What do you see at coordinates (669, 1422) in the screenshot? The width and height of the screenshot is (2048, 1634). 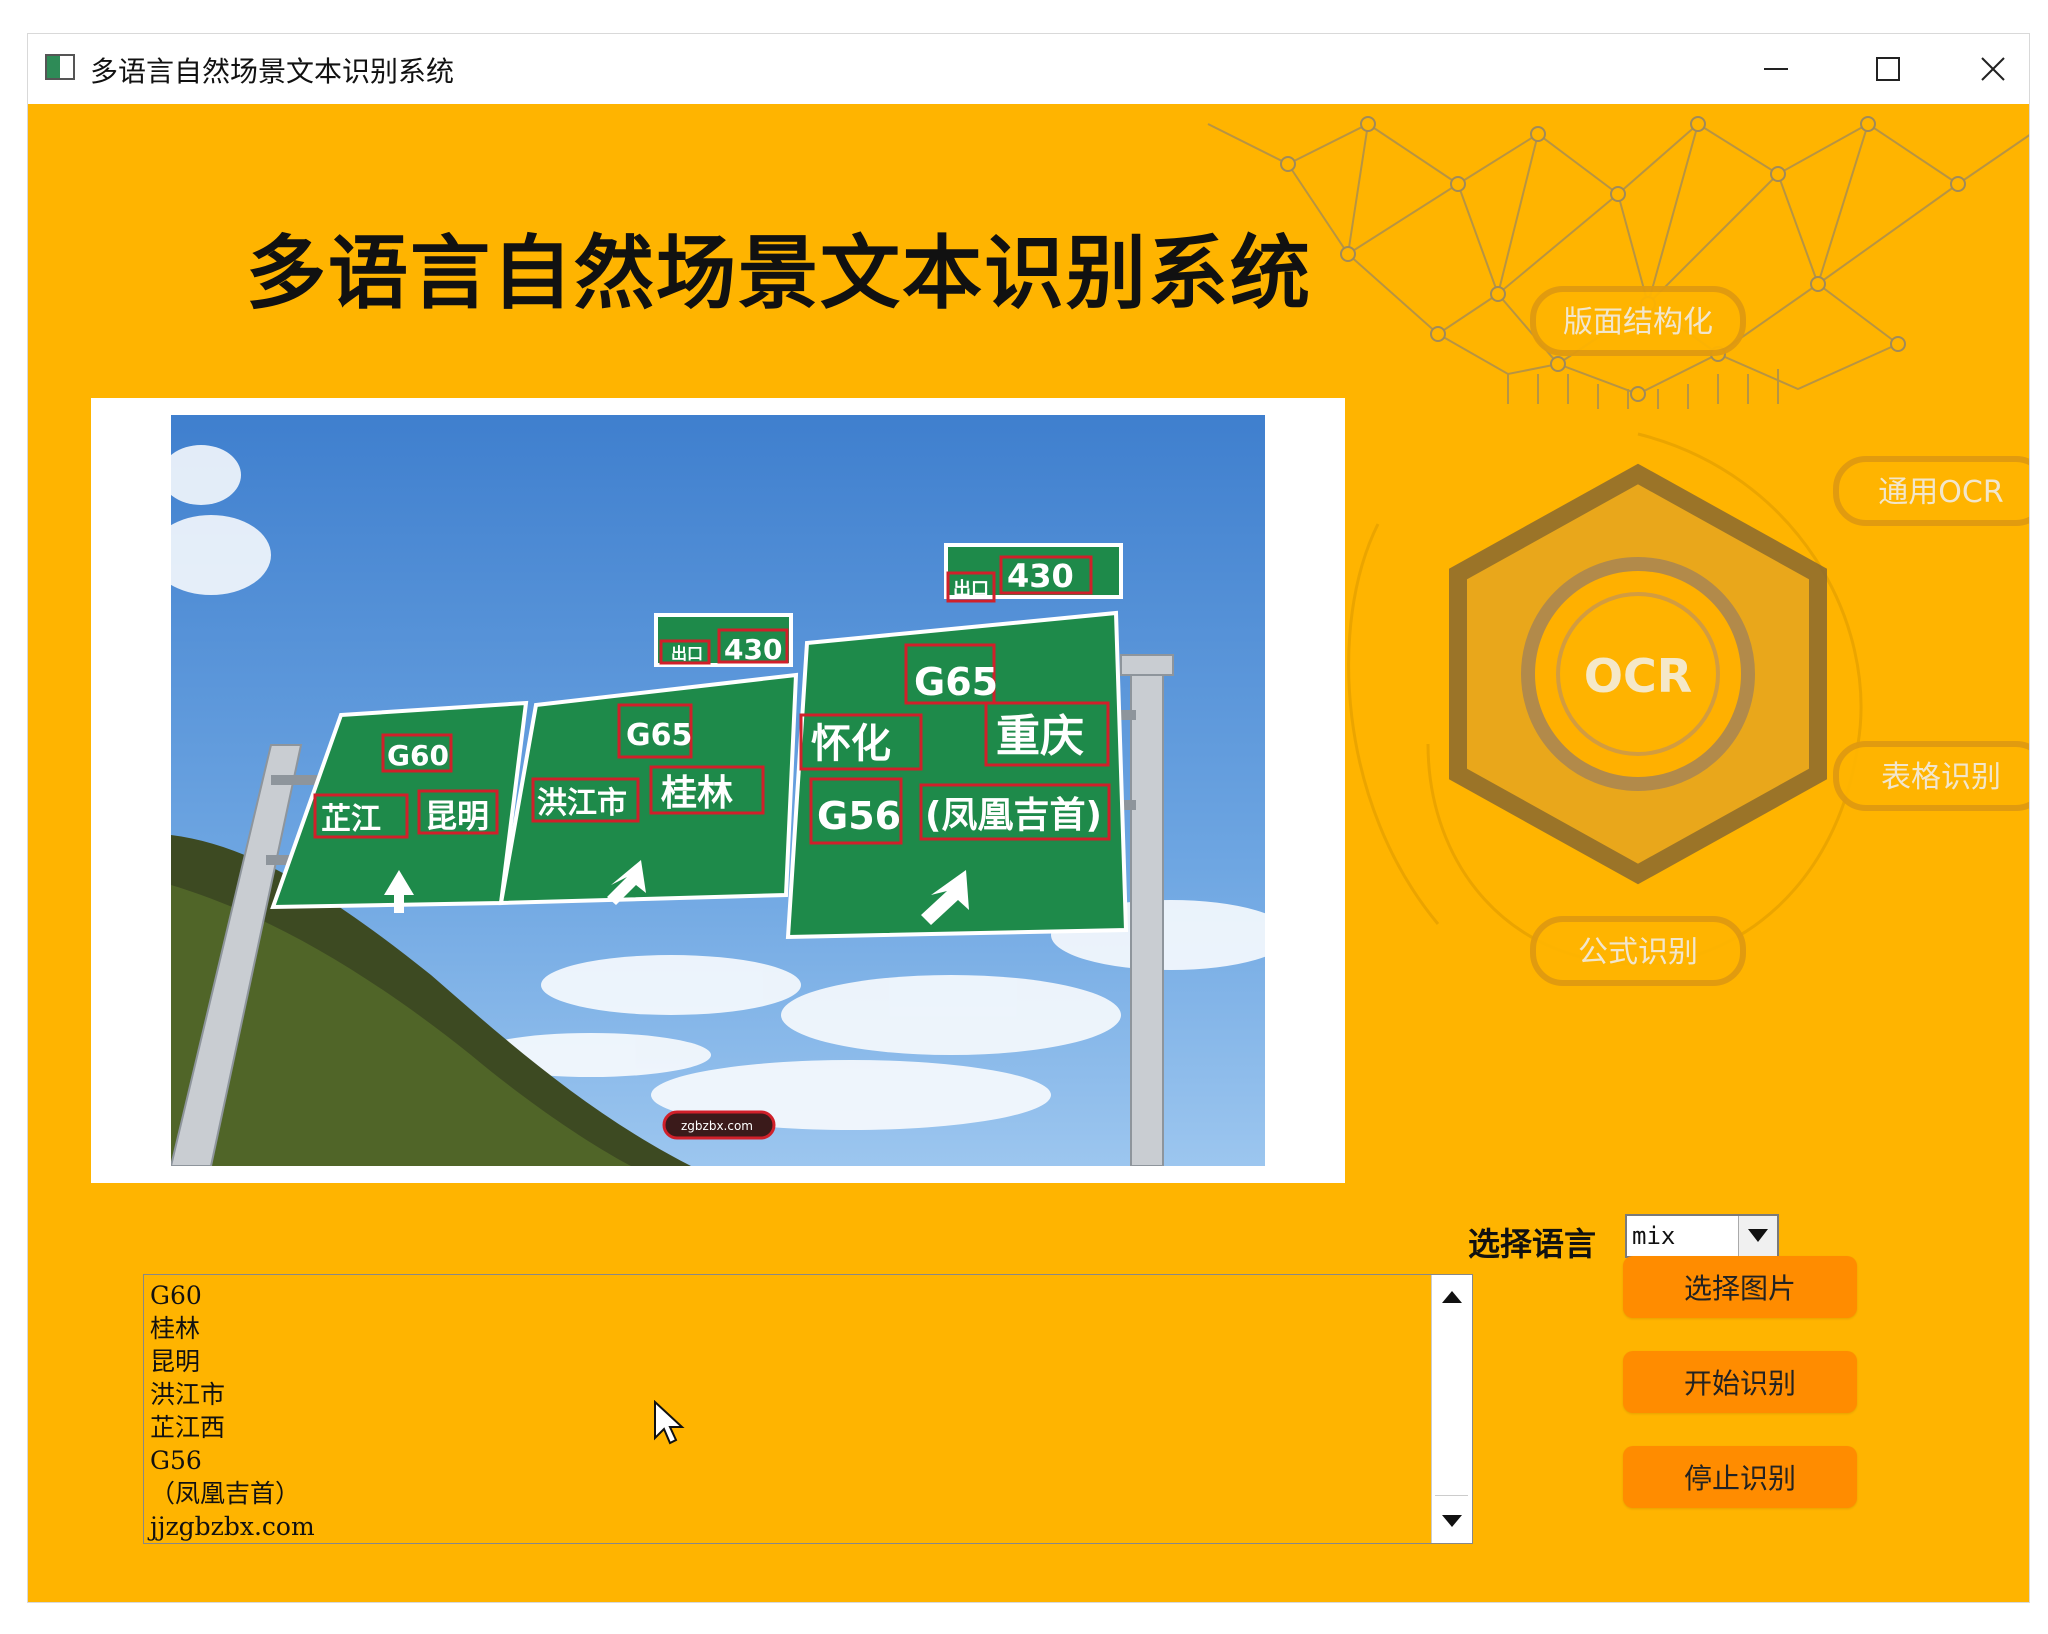 I see `mouse-cursor-icon` at bounding box center [669, 1422].